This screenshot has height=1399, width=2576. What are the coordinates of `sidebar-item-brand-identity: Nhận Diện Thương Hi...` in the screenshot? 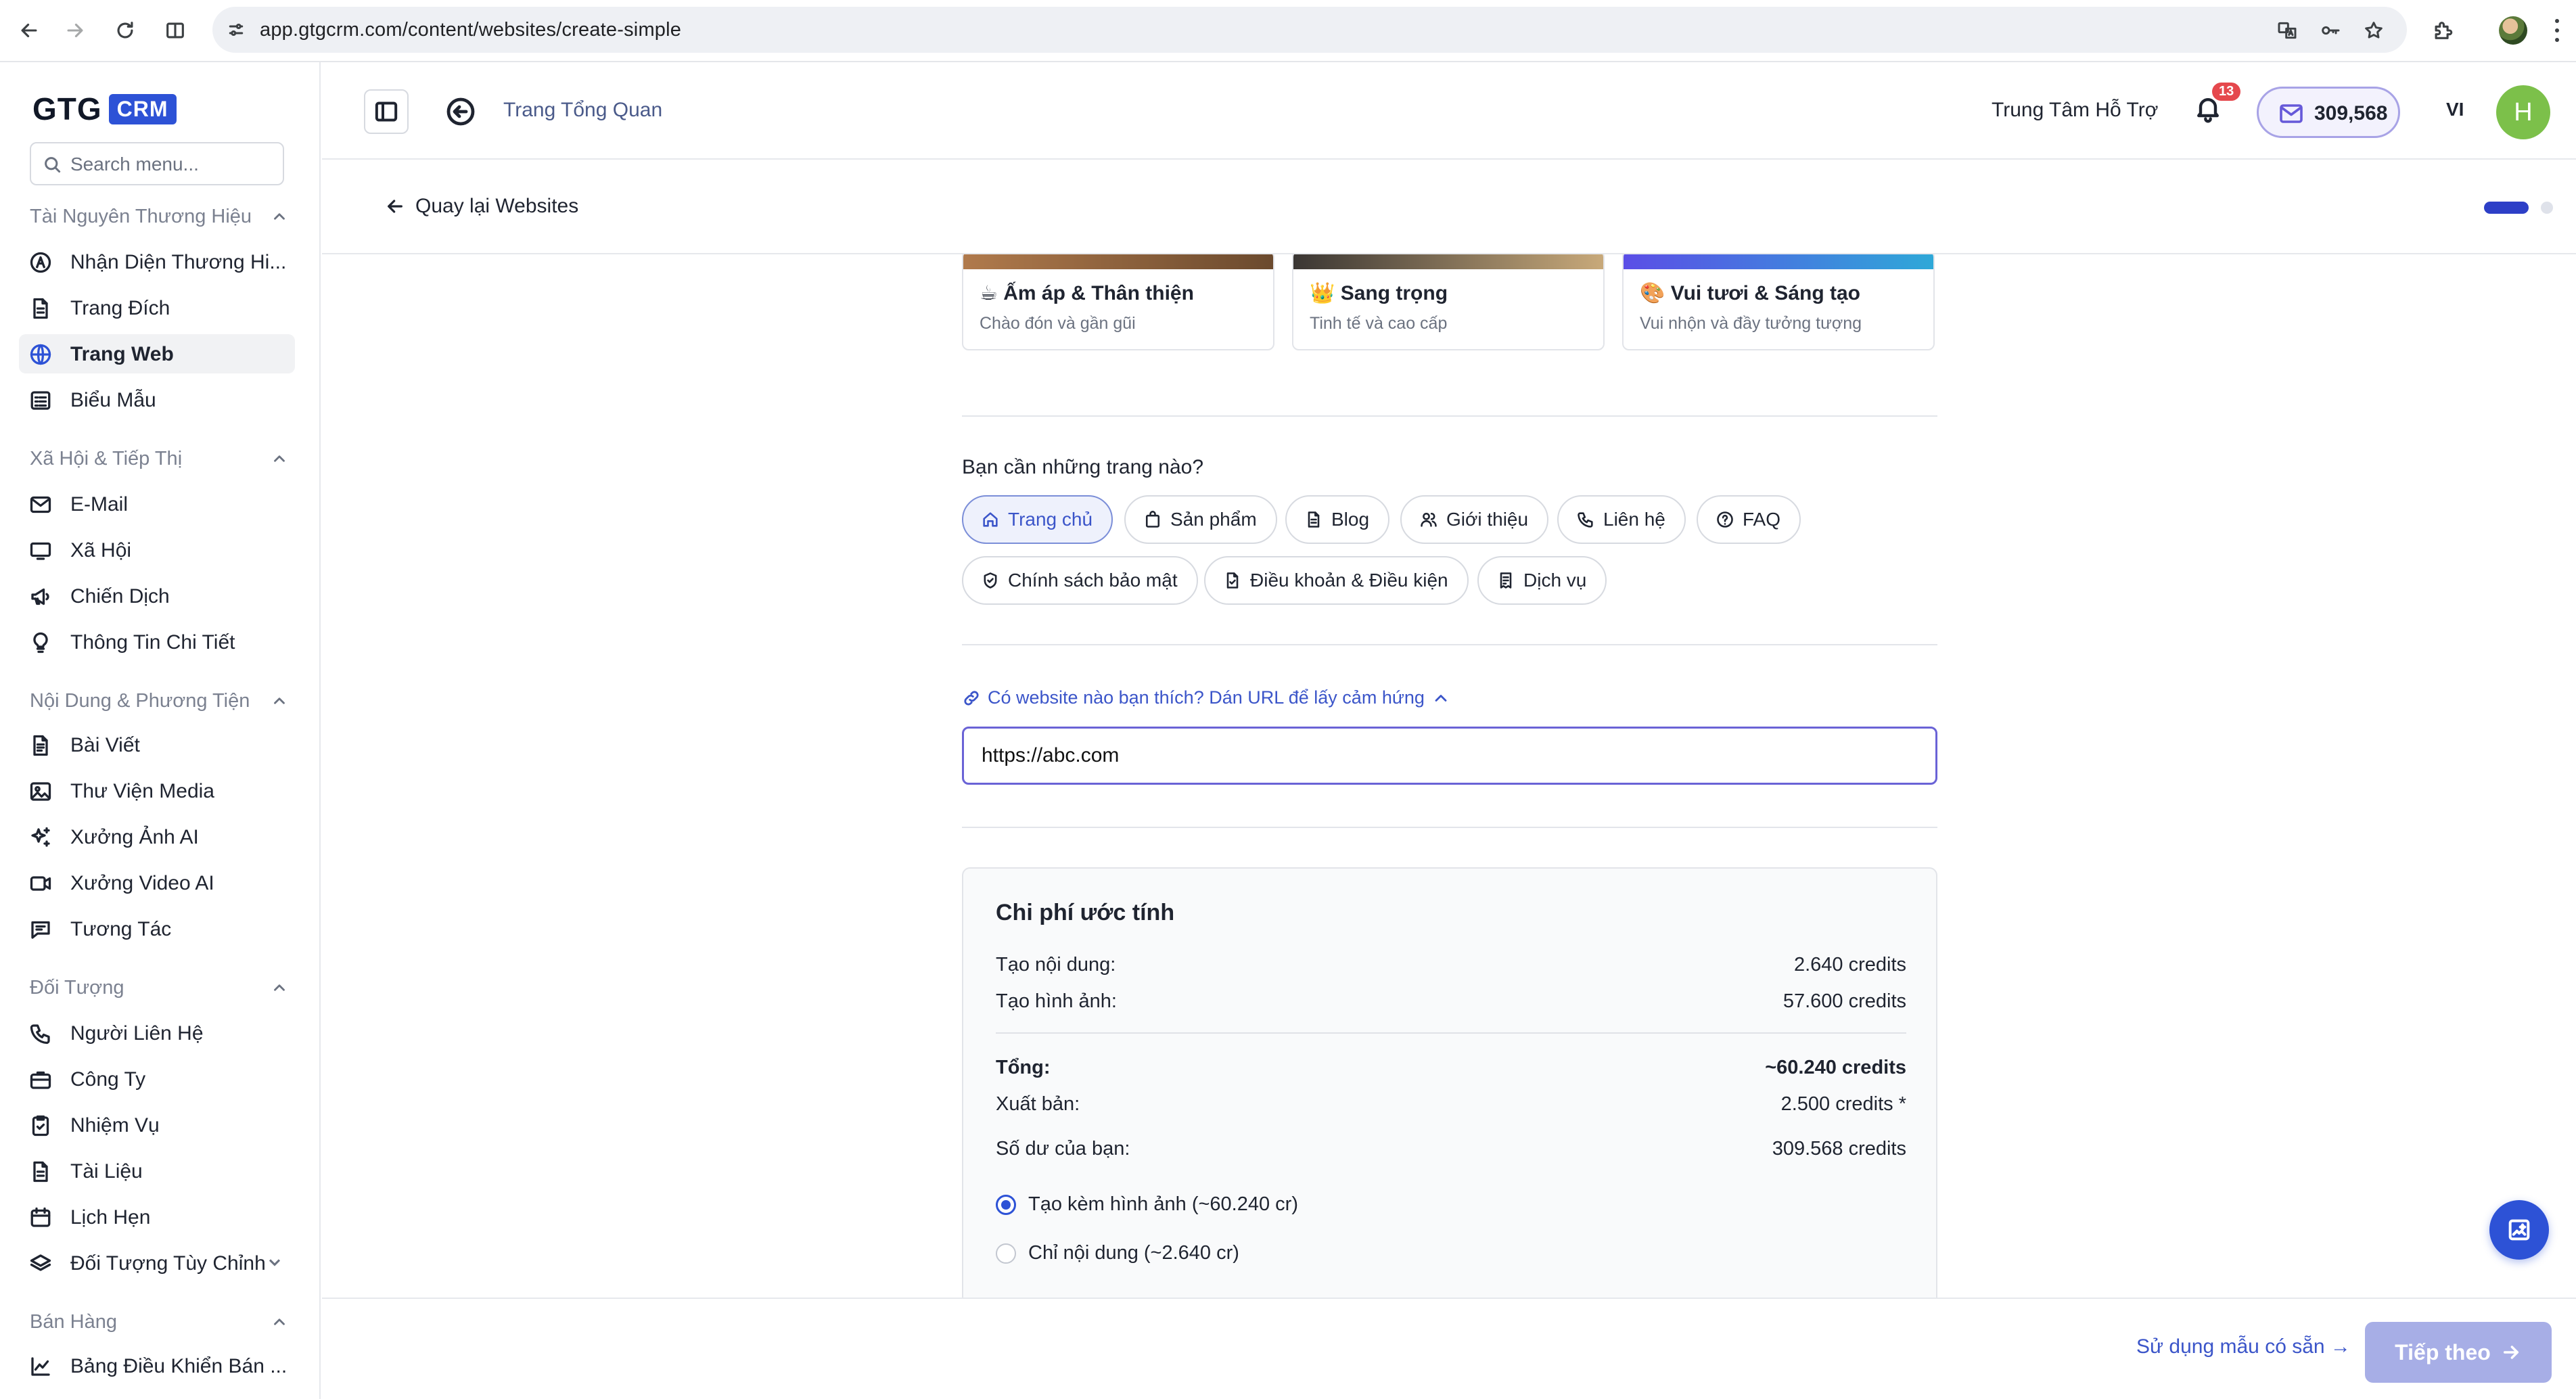 It's located at (157, 261).